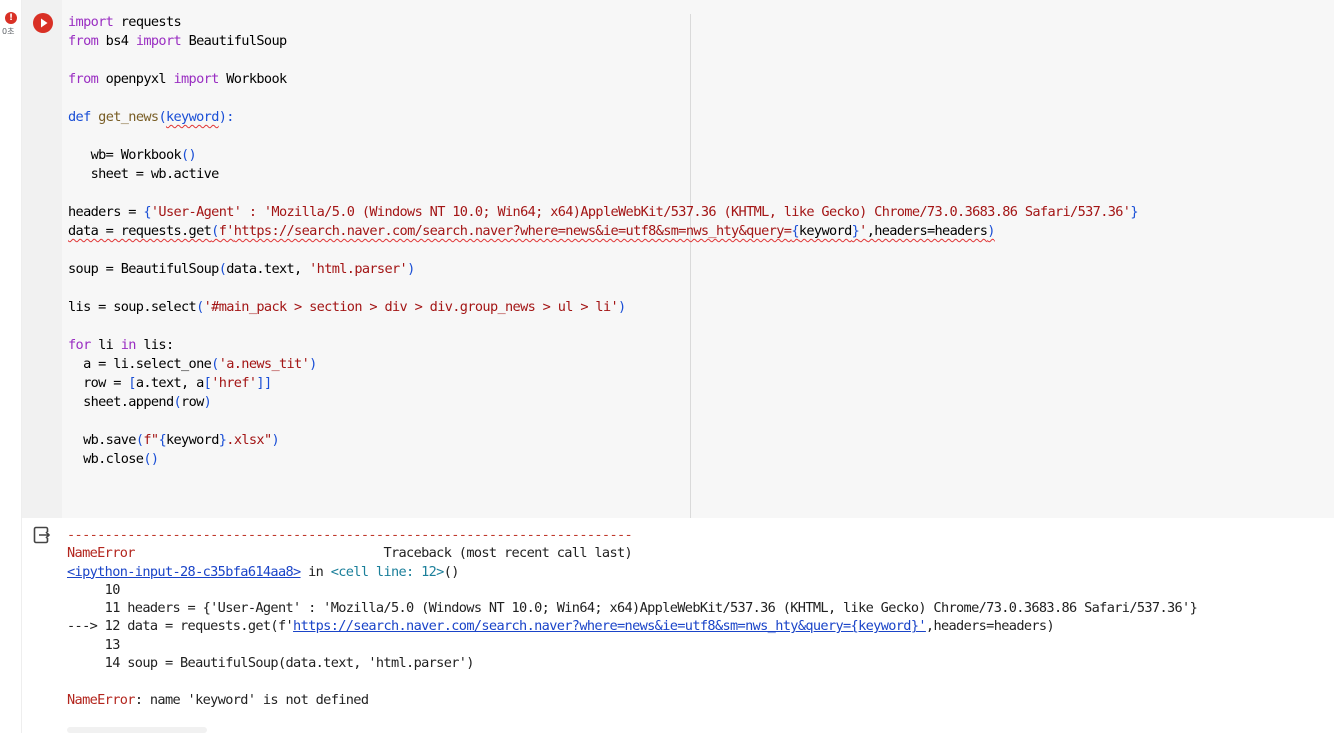  What do you see at coordinates (94, 589) in the screenshot?
I see `token: 10` at bounding box center [94, 589].